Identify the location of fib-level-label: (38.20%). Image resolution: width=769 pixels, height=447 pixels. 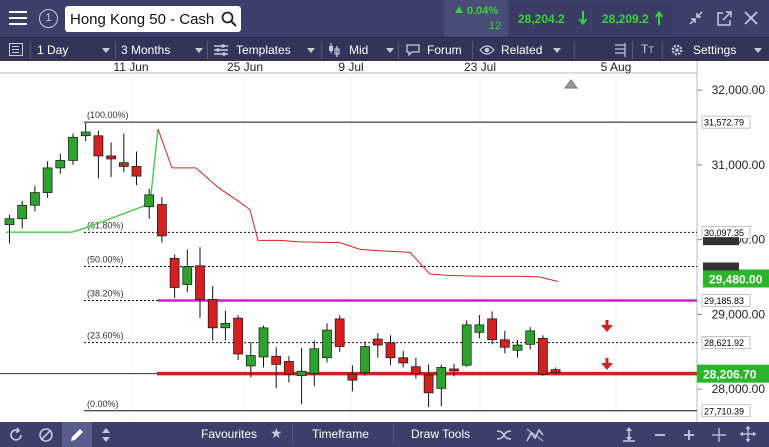
(105, 293).